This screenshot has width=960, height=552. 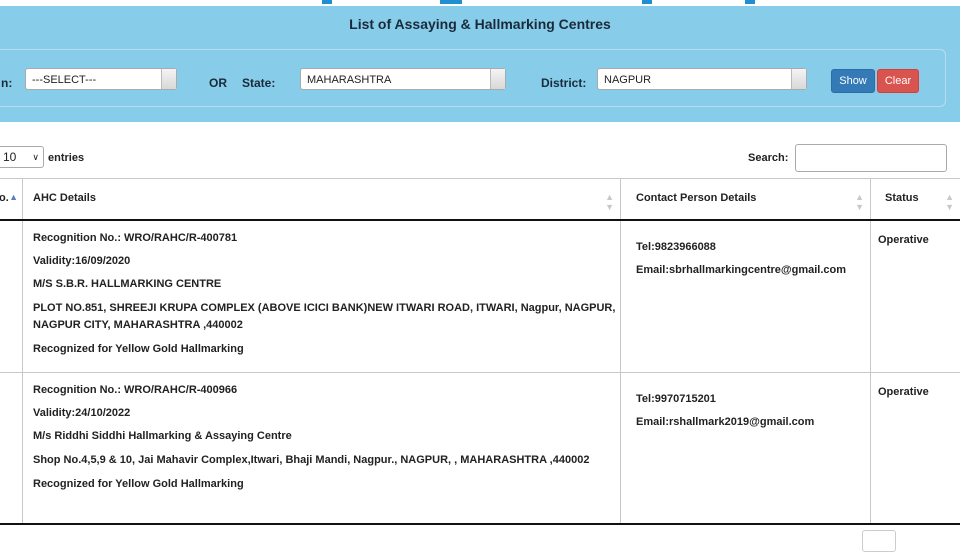 What do you see at coordinates (322, 200) in the screenshot?
I see `column-header-ahc-details: AHC Details ▲▼` at bounding box center [322, 200].